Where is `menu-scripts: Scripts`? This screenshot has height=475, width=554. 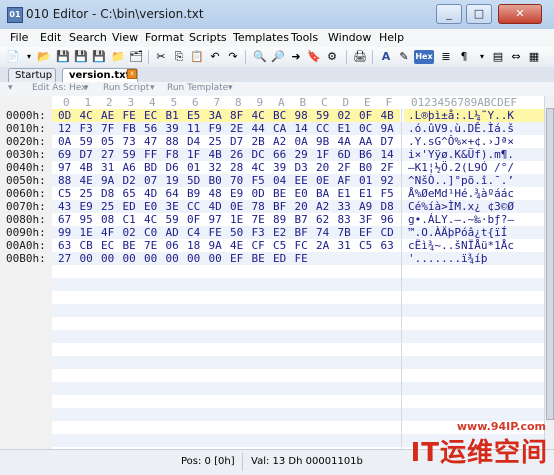 menu-scripts: Scripts is located at coordinates (208, 37).